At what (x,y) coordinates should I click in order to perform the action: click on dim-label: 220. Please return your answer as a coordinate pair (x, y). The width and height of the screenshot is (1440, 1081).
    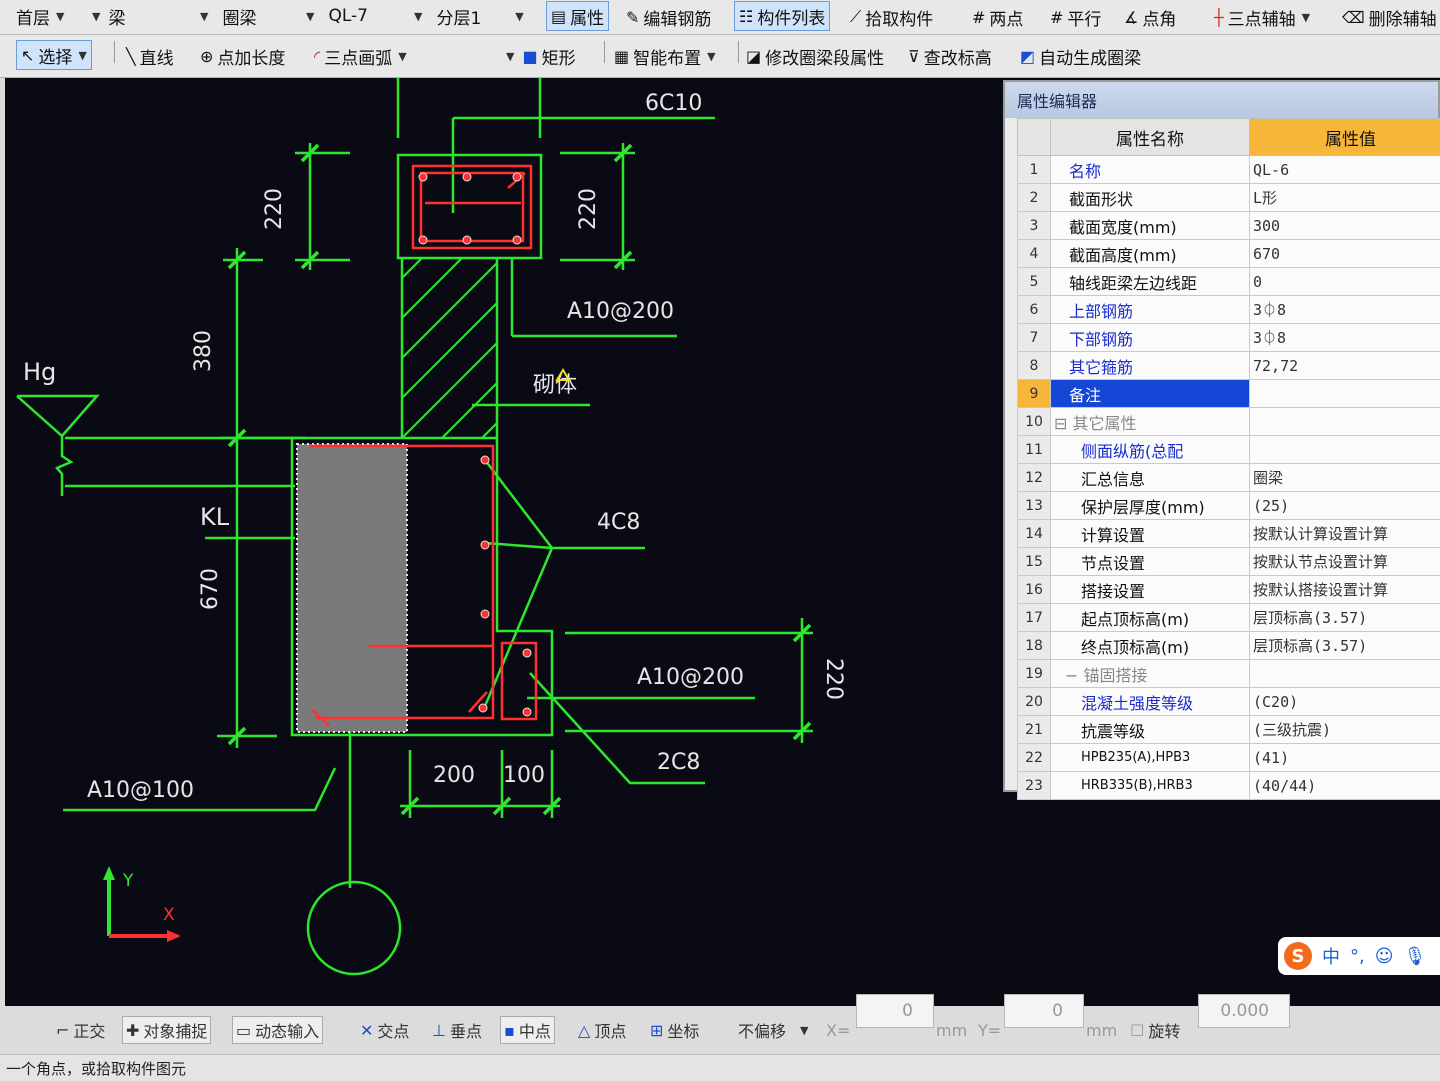
    Looking at the image, I should click on (833, 679).